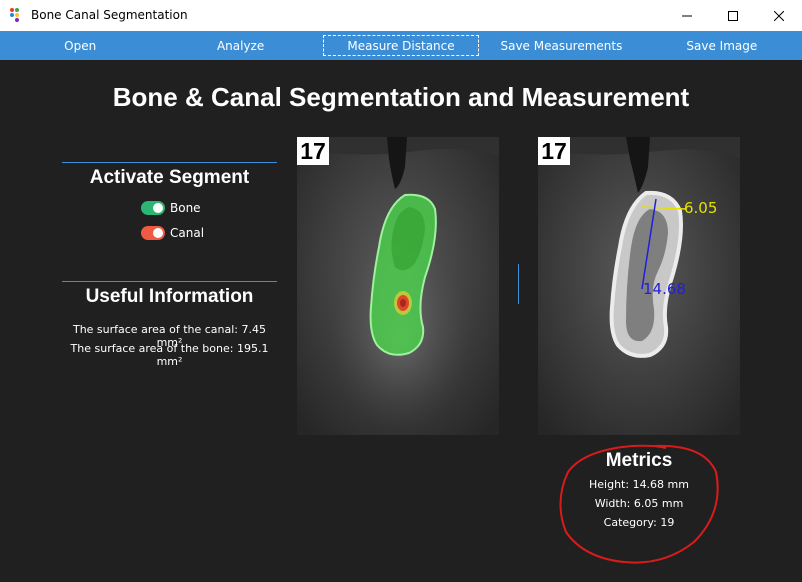  What do you see at coordinates (153, 233) in the screenshot?
I see `canal-toggle` at bounding box center [153, 233].